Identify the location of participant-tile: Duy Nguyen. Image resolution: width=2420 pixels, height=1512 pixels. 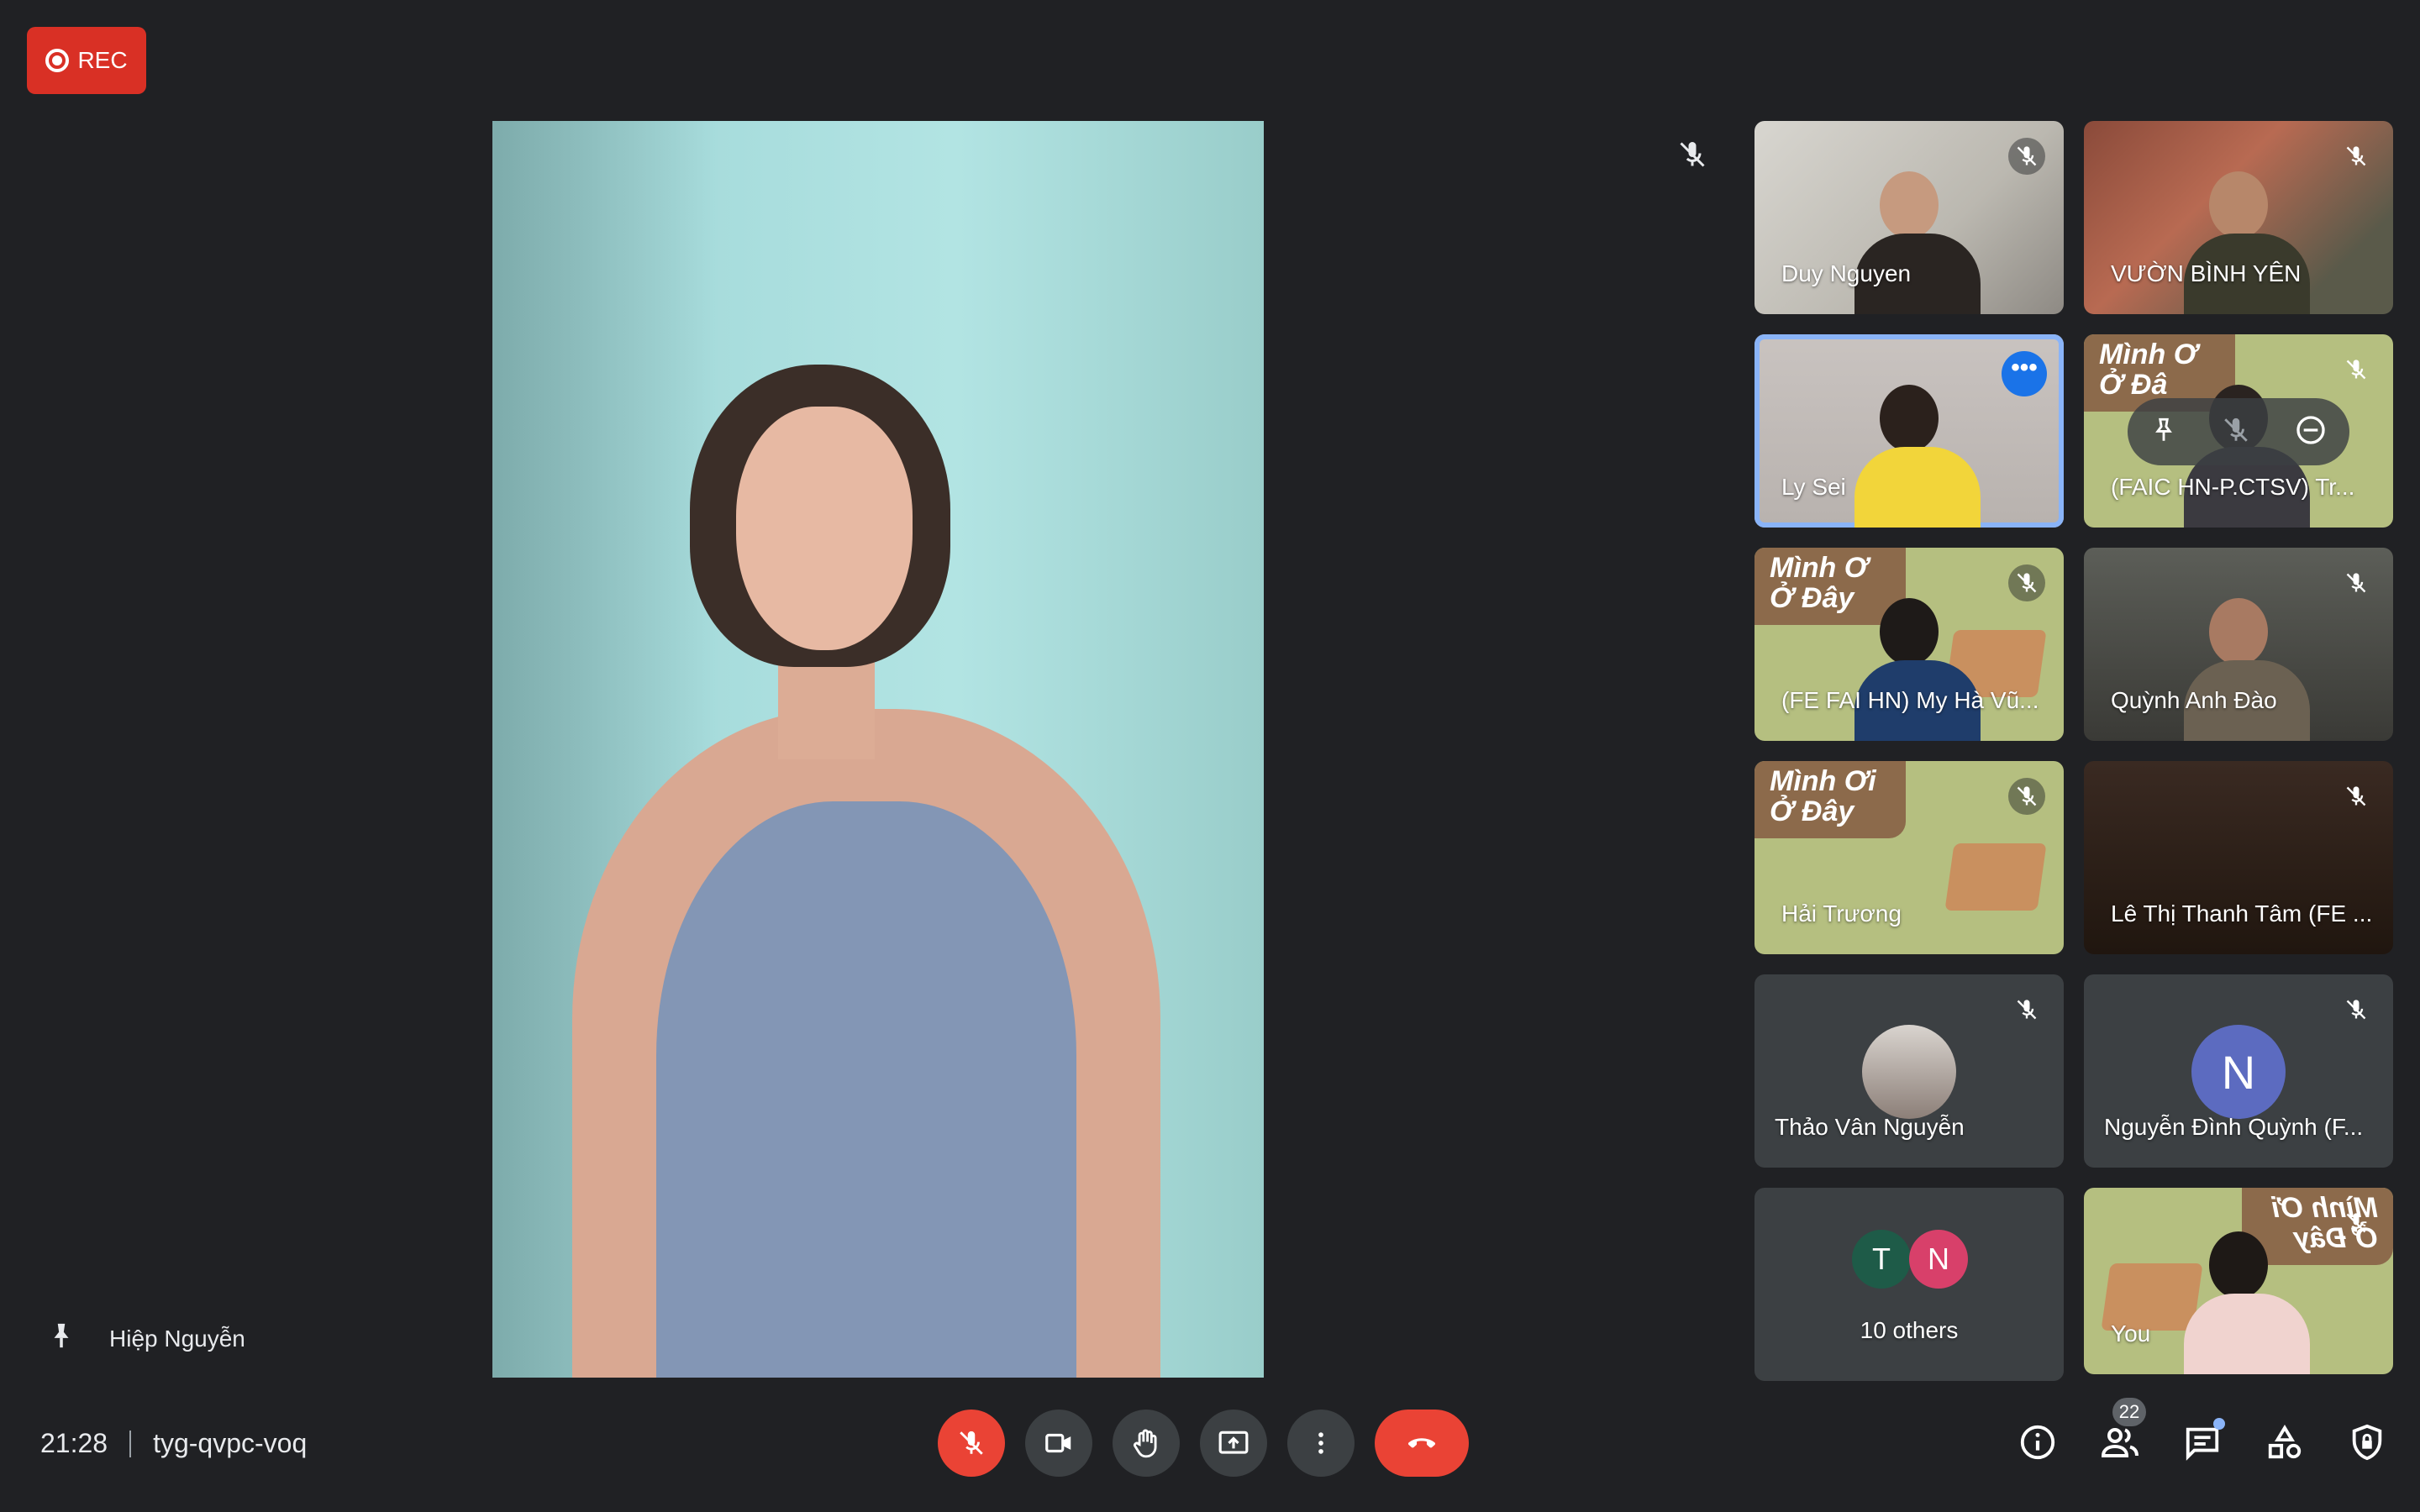
(1909, 217).